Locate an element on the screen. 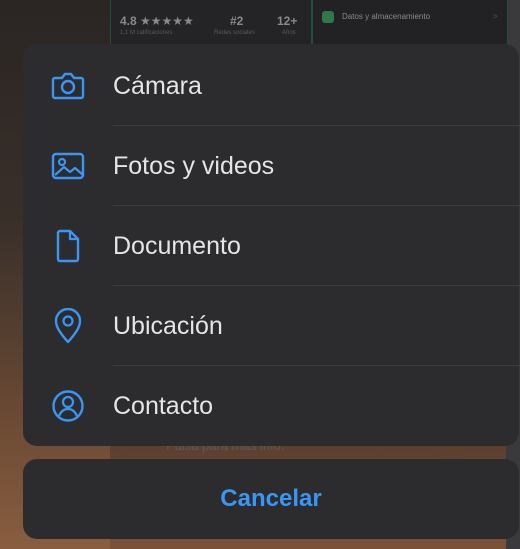  photo-icon is located at coordinates (68, 166).